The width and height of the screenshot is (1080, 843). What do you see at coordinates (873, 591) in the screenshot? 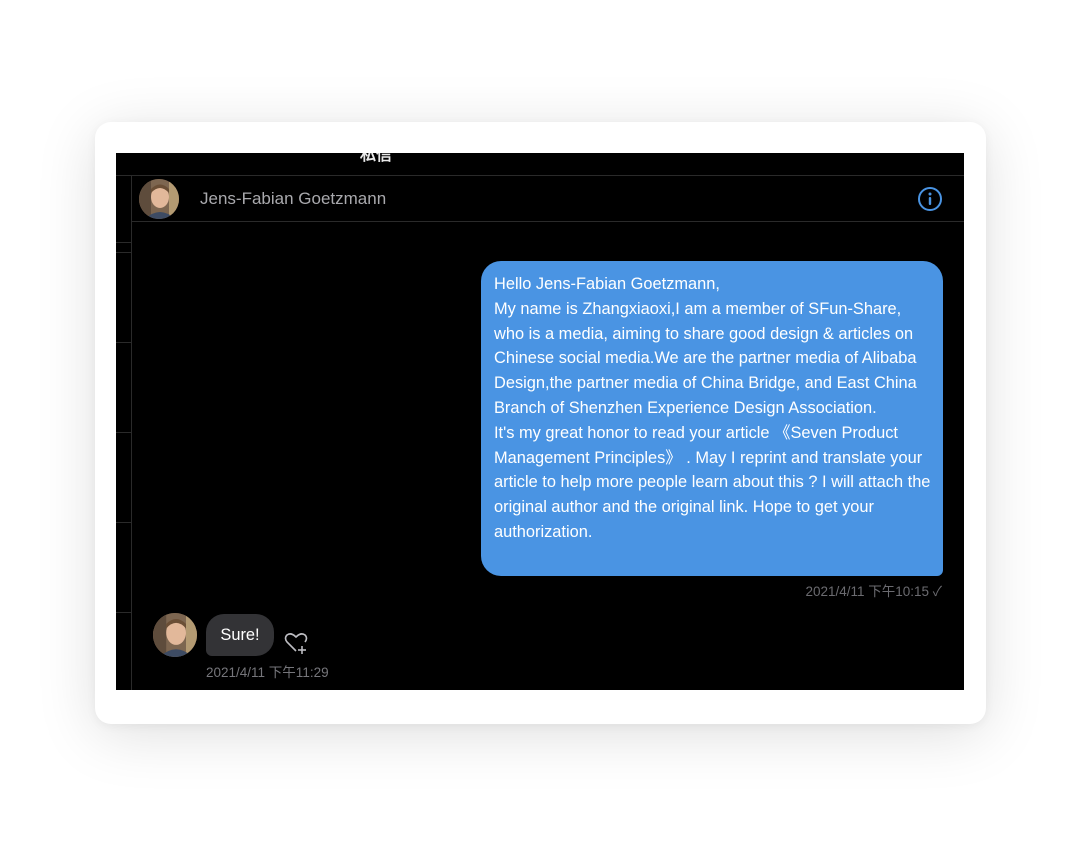
I see `outgoing-timestamp: 2021/4/11 下午10:15 ✓` at bounding box center [873, 591].